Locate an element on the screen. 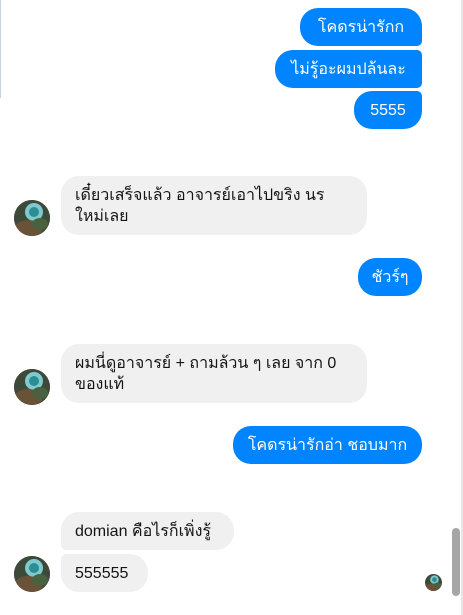 The image size is (463, 615). message-text: 555555 is located at coordinates (102, 573).